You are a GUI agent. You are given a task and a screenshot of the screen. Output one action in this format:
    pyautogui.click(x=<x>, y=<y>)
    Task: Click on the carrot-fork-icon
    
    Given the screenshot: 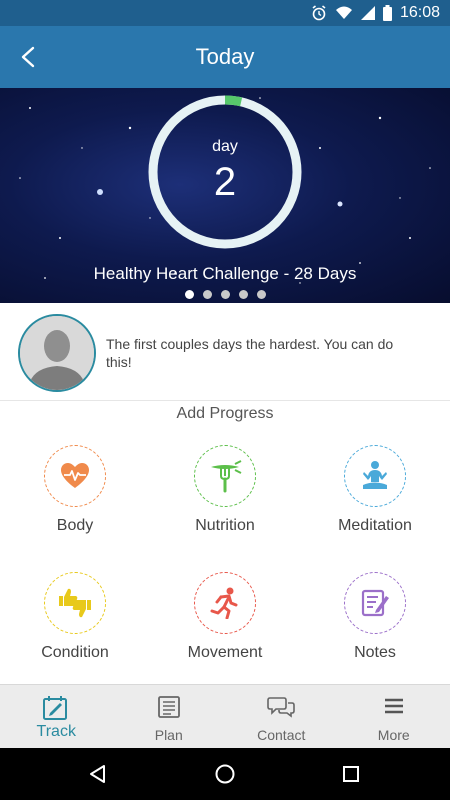 What is the action you would take?
    pyautogui.click(x=226, y=476)
    